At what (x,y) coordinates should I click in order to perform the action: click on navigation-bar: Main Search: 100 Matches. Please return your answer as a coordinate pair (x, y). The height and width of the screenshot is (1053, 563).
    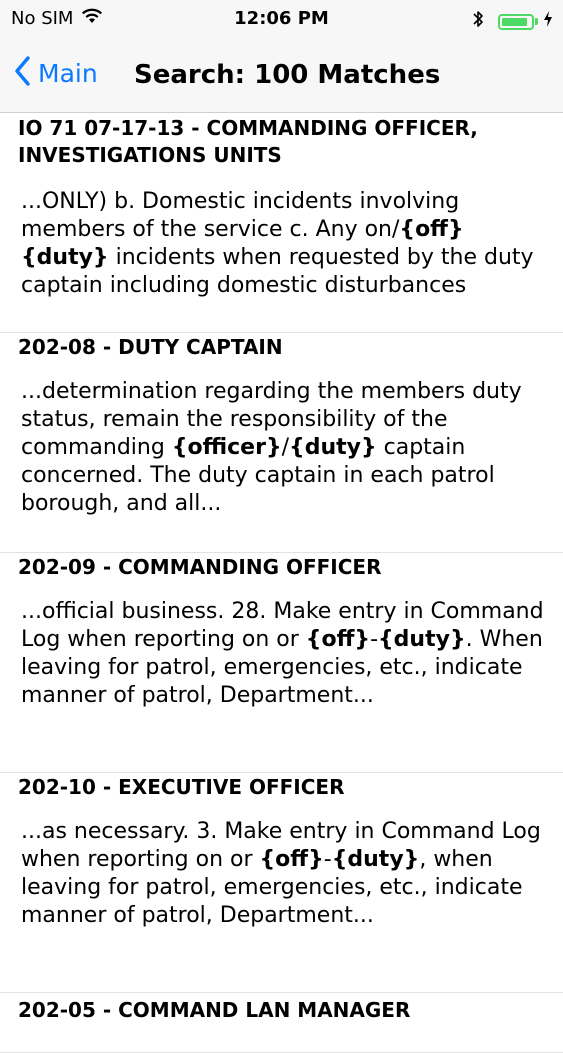
    Looking at the image, I should click on (281, 76).